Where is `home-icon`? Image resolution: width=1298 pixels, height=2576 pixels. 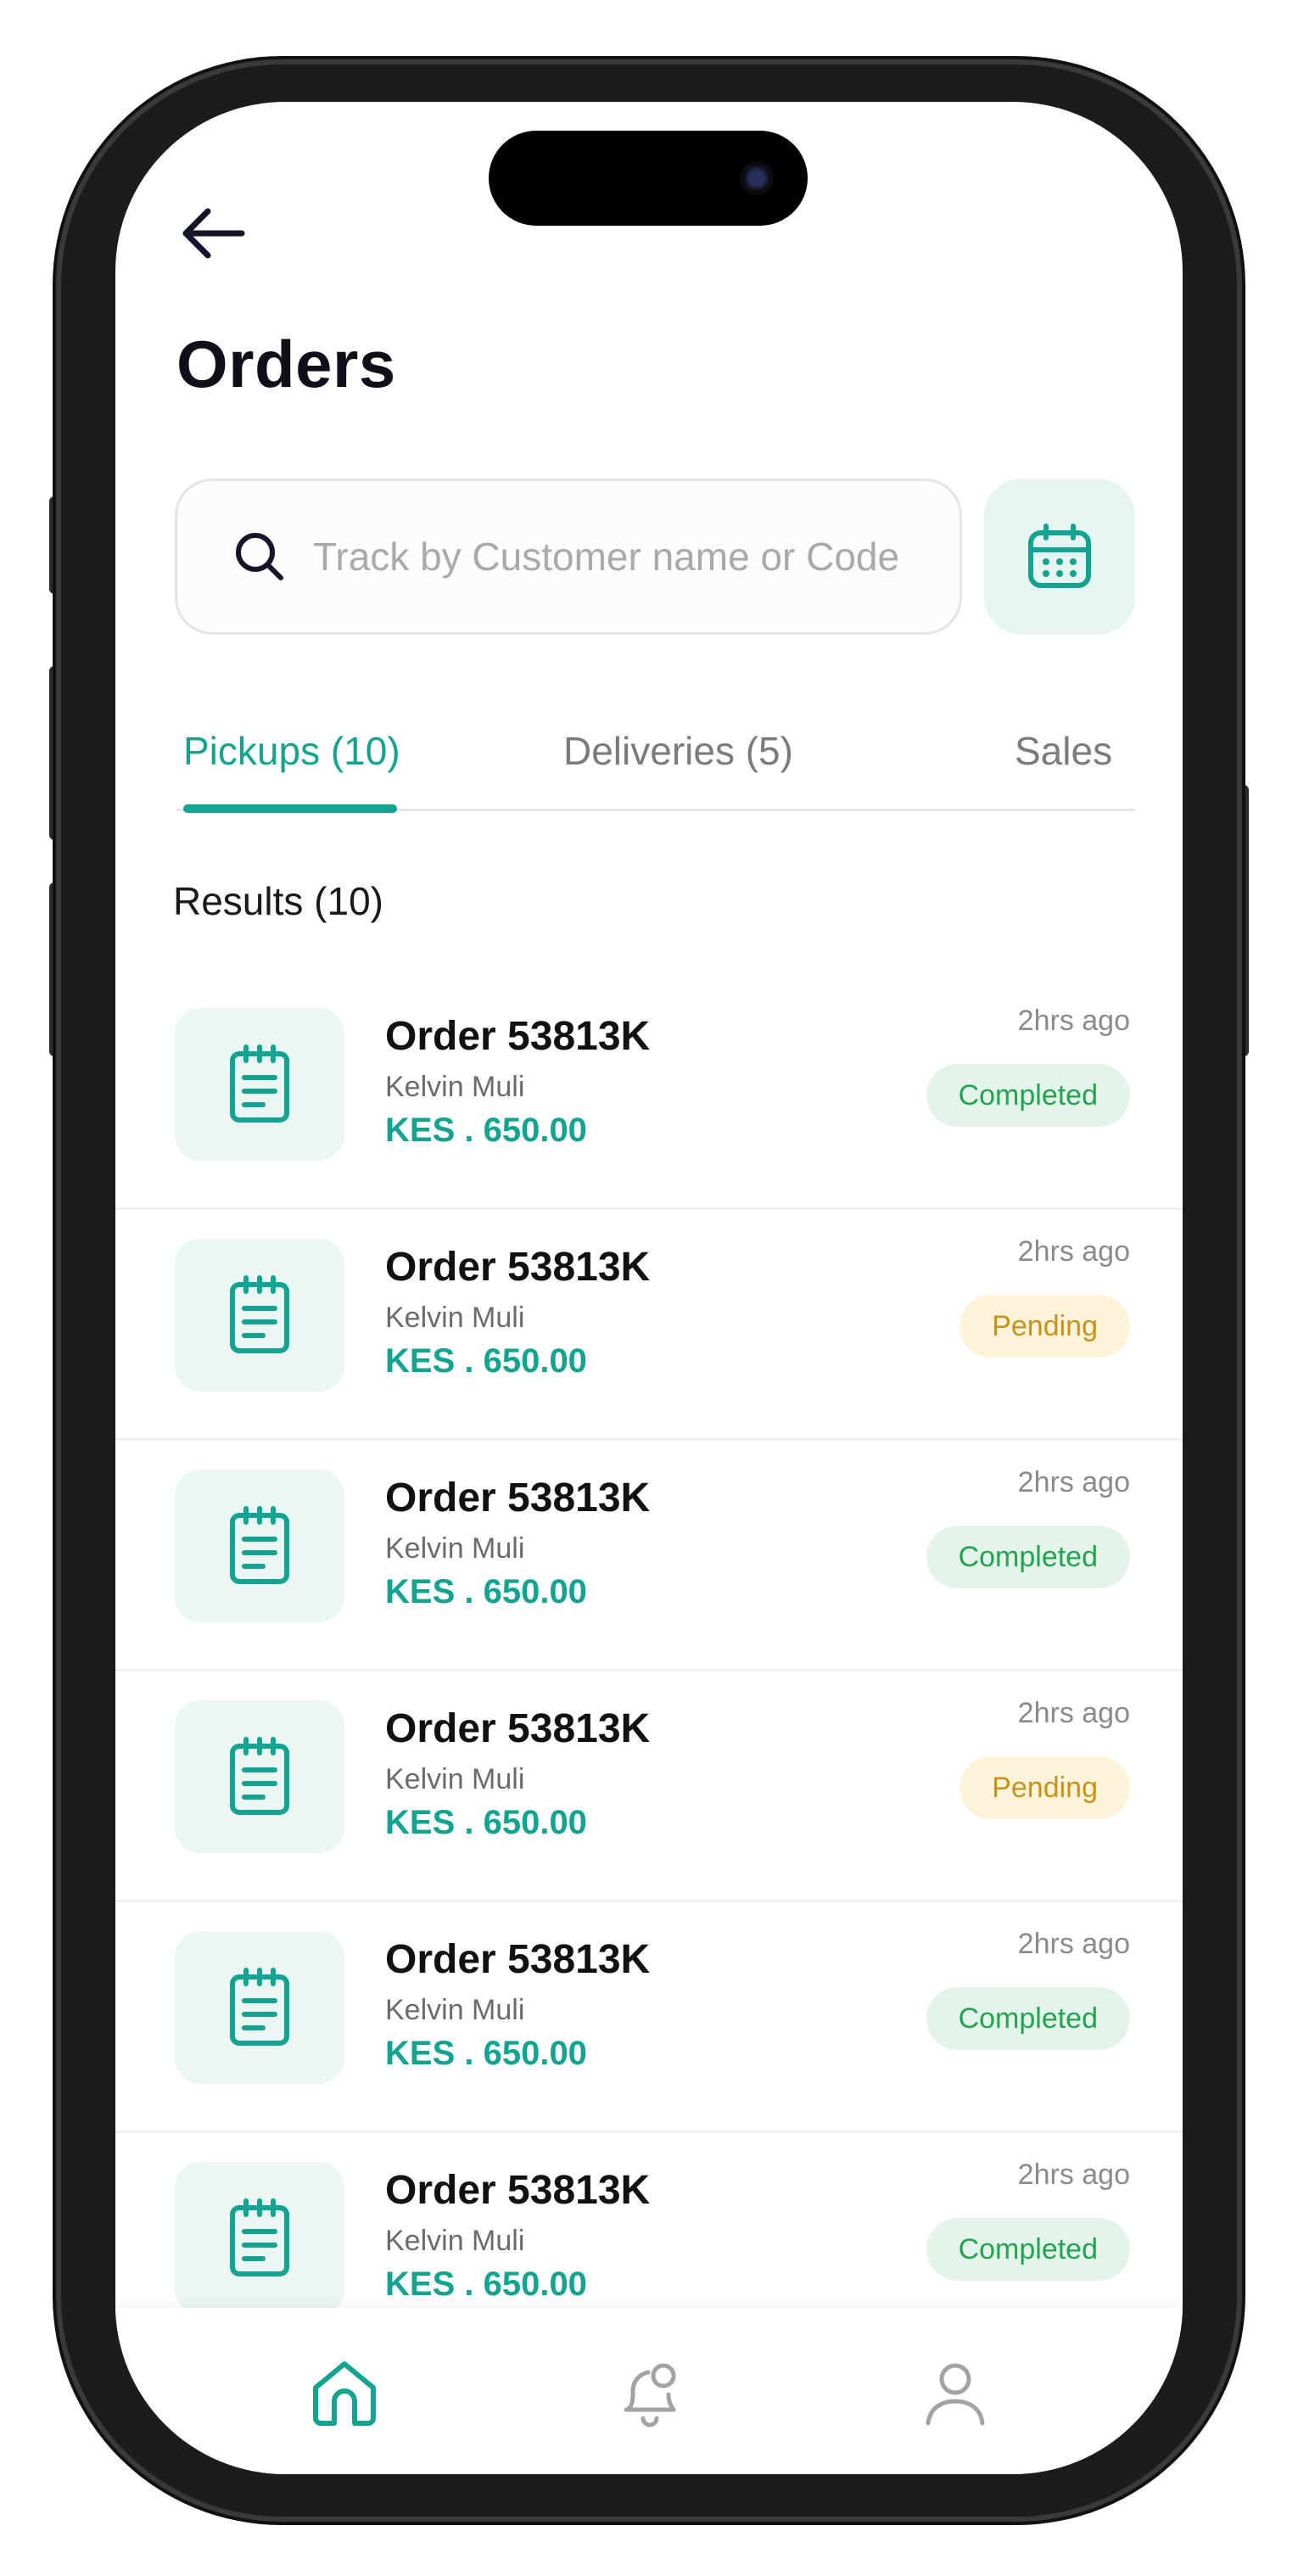 home-icon is located at coordinates (344, 2393).